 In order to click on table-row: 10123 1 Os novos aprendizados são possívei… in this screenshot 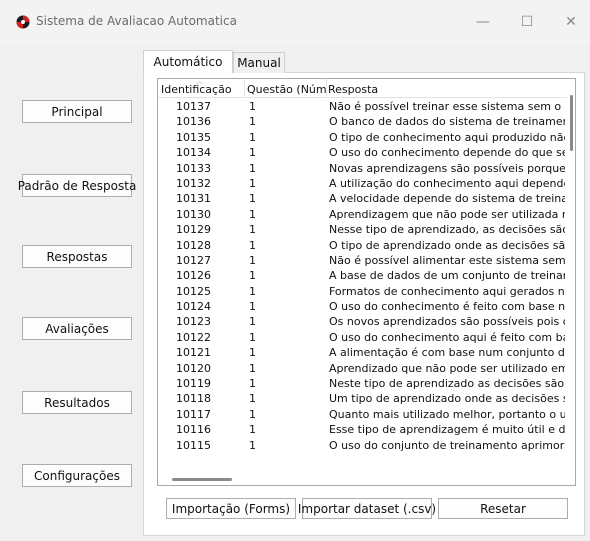, I will do `click(363, 321)`.